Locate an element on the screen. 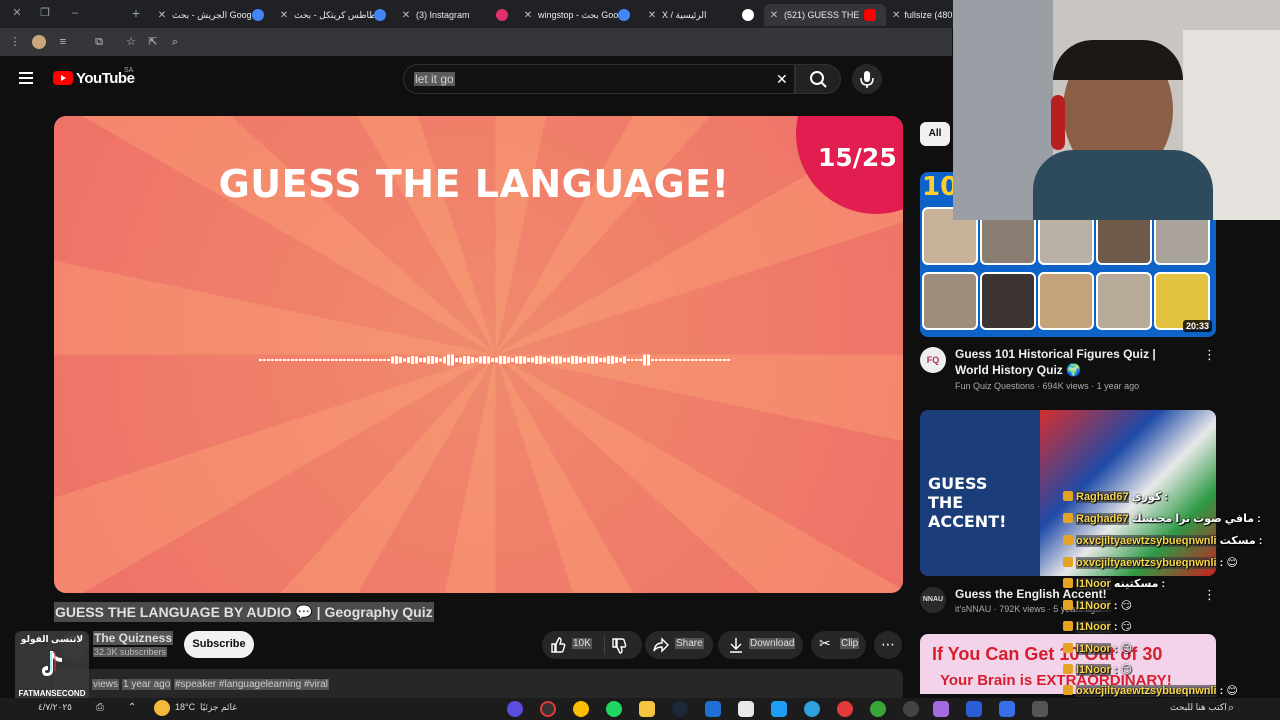  chrome-icon is located at coordinates (581, 709).